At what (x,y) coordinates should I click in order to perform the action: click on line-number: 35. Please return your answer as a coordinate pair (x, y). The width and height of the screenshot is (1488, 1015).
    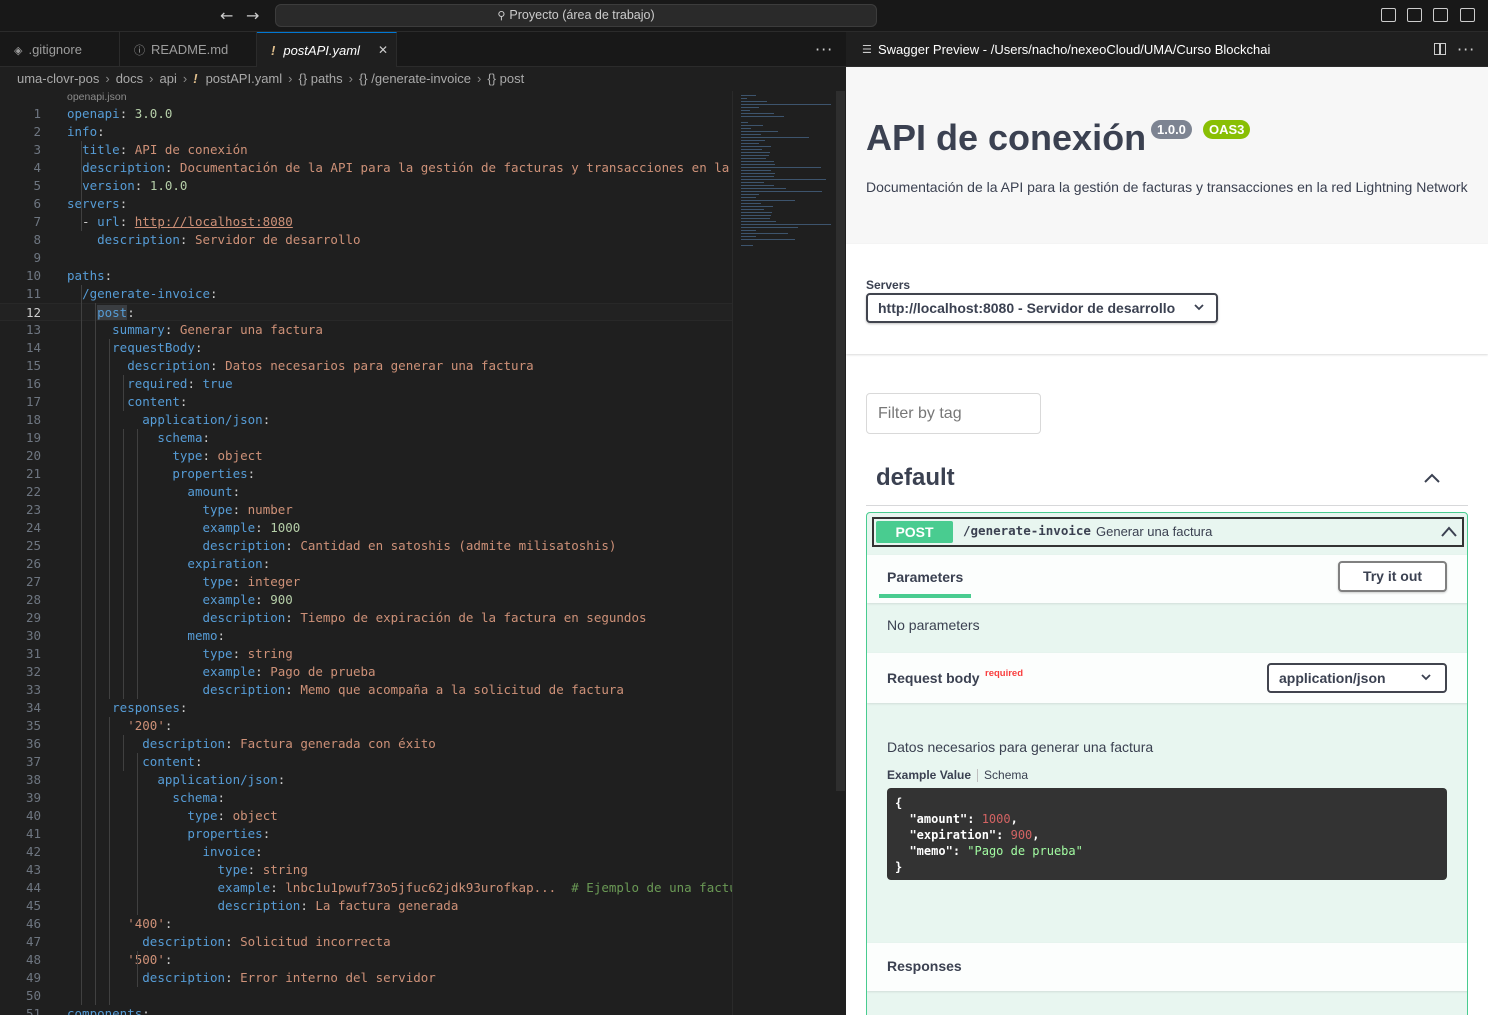
    Looking at the image, I should click on (33, 725).